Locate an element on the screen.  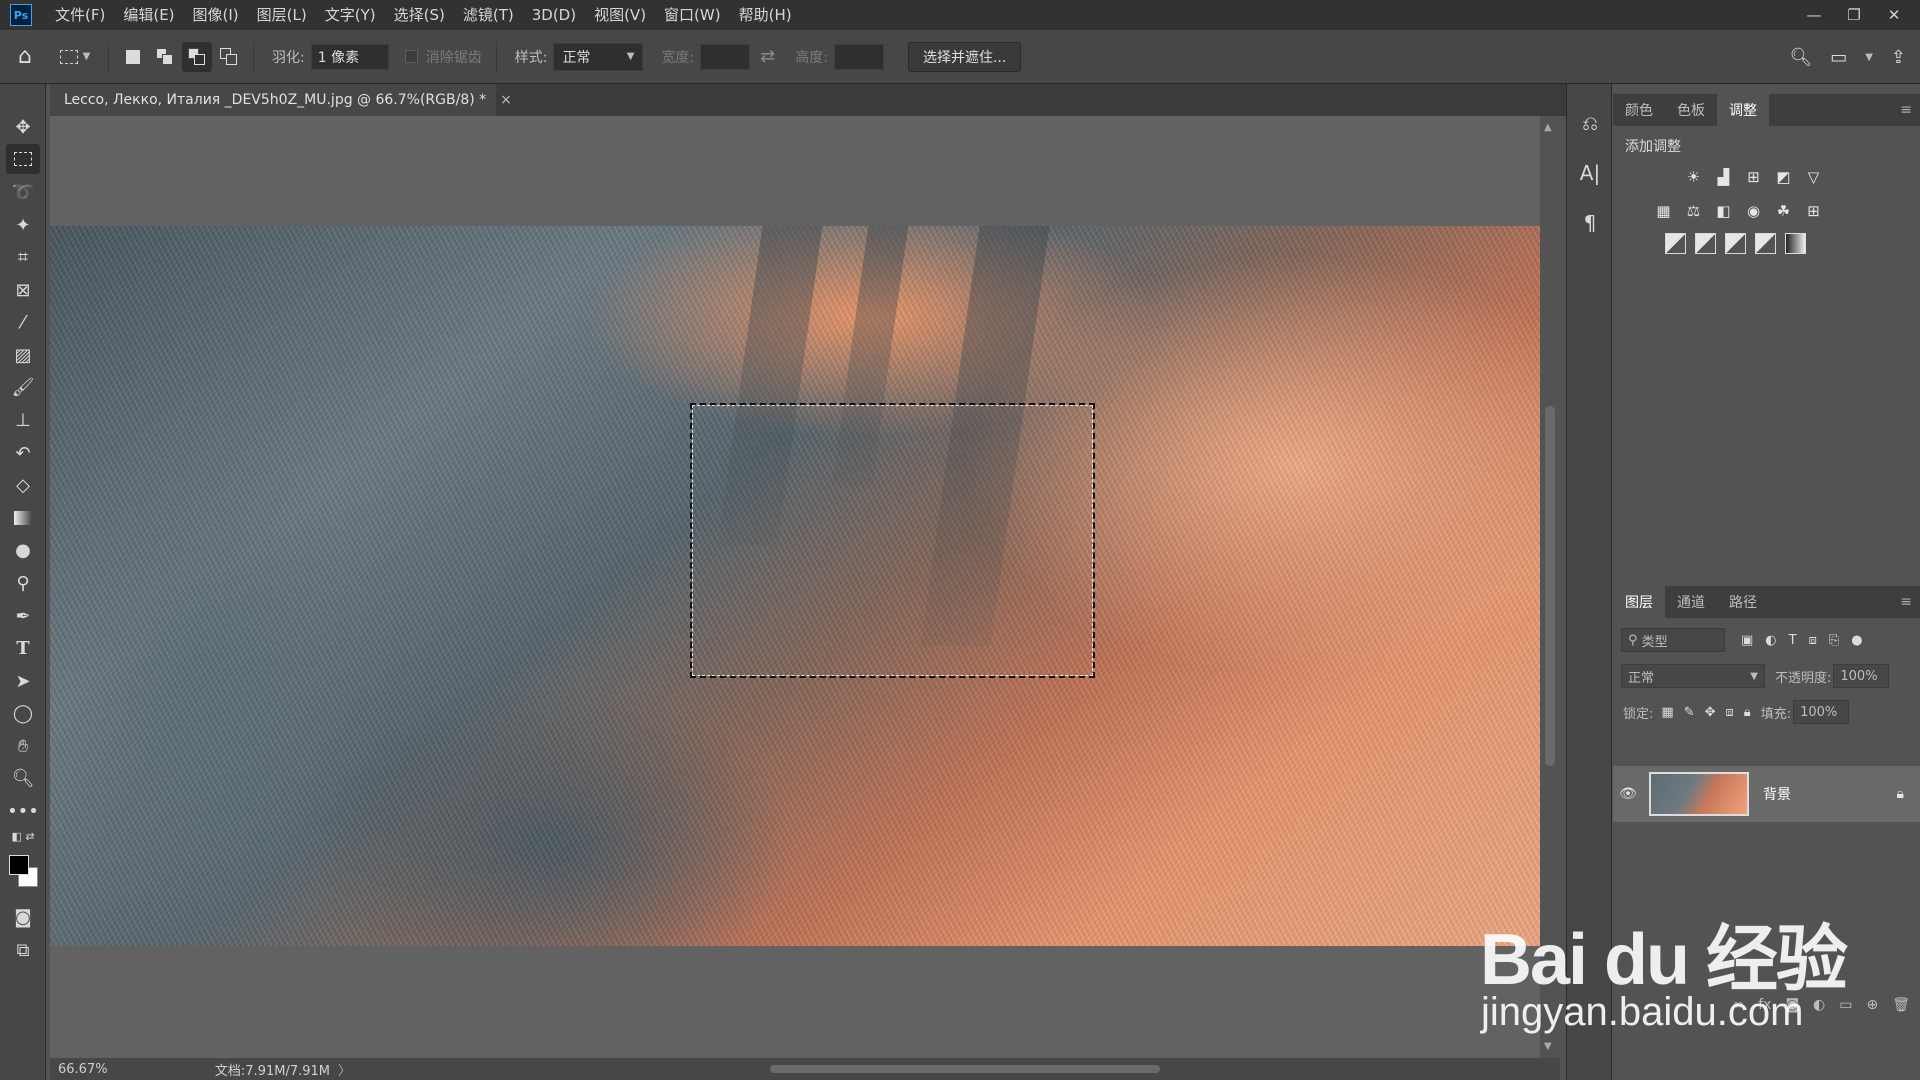
invert-icon is located at coordinates (1675, 243).